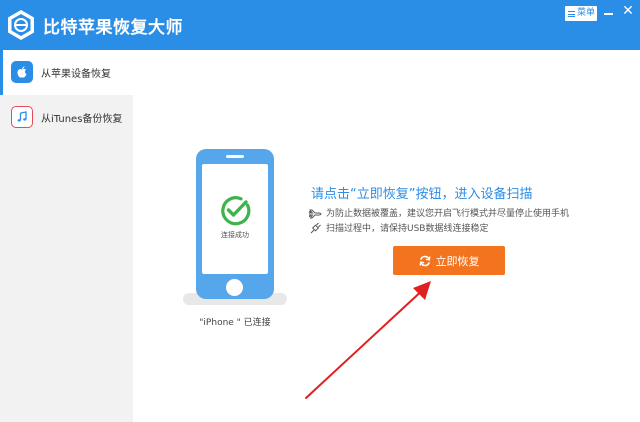  I want to click on tip-usb-stable: 扫描过程中，请保持USB数据线连接稳定, so click(398, 227).